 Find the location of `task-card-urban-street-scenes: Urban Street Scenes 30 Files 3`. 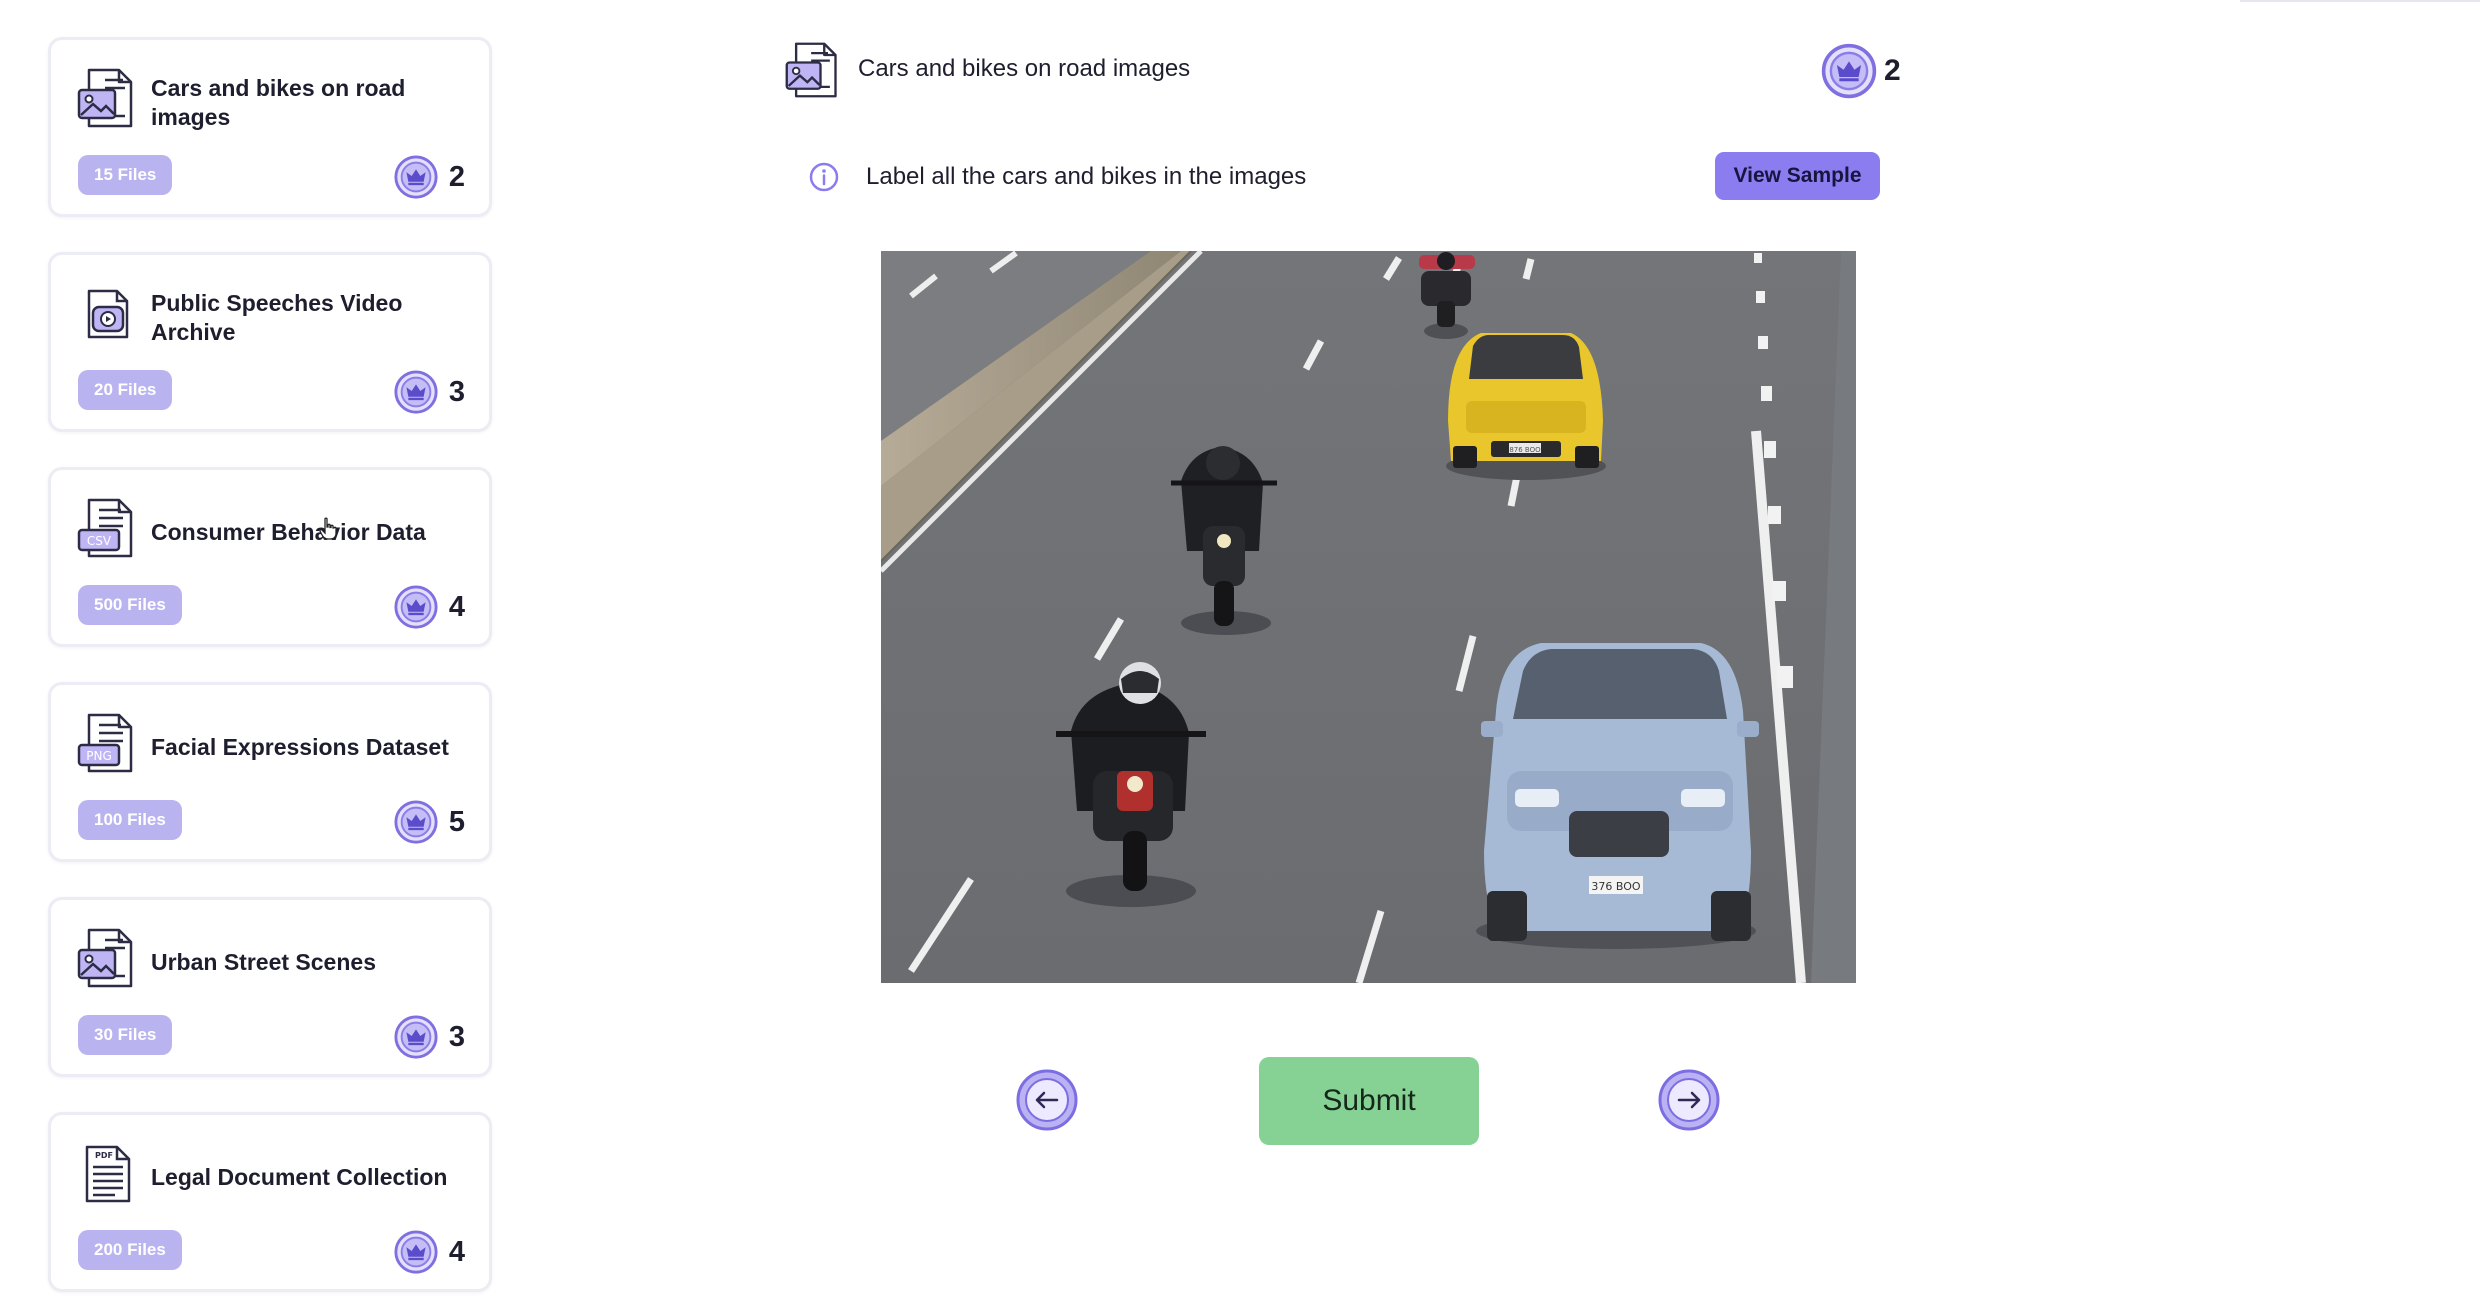

task-card-urban-street-scenes: Urban Street Scenes 30 Files 3 is located at coordinates (270, 987).